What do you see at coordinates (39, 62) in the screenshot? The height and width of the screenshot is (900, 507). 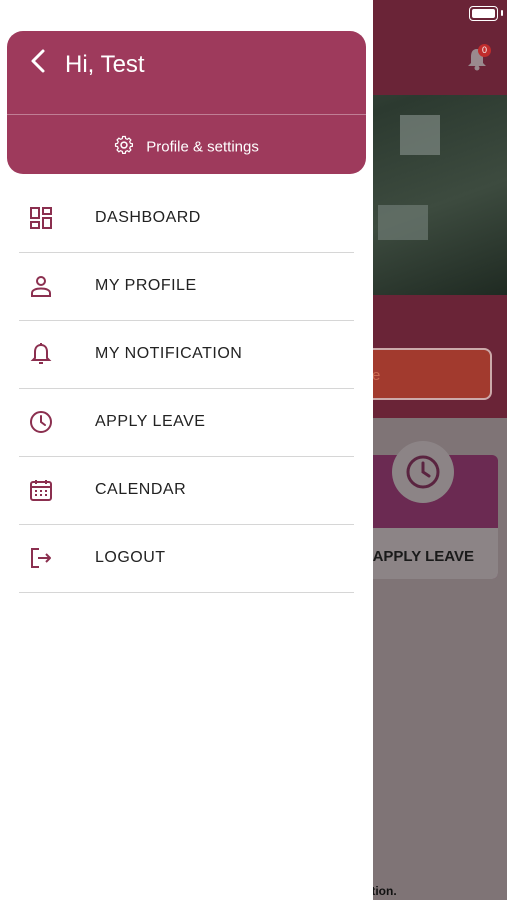 I see `back-chevron-icon` at bounding box center [39, 62].